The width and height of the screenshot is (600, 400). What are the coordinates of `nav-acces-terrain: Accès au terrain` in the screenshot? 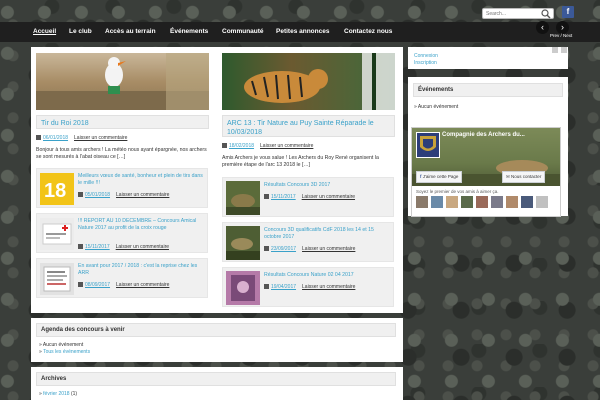 It's located at (130, 32).